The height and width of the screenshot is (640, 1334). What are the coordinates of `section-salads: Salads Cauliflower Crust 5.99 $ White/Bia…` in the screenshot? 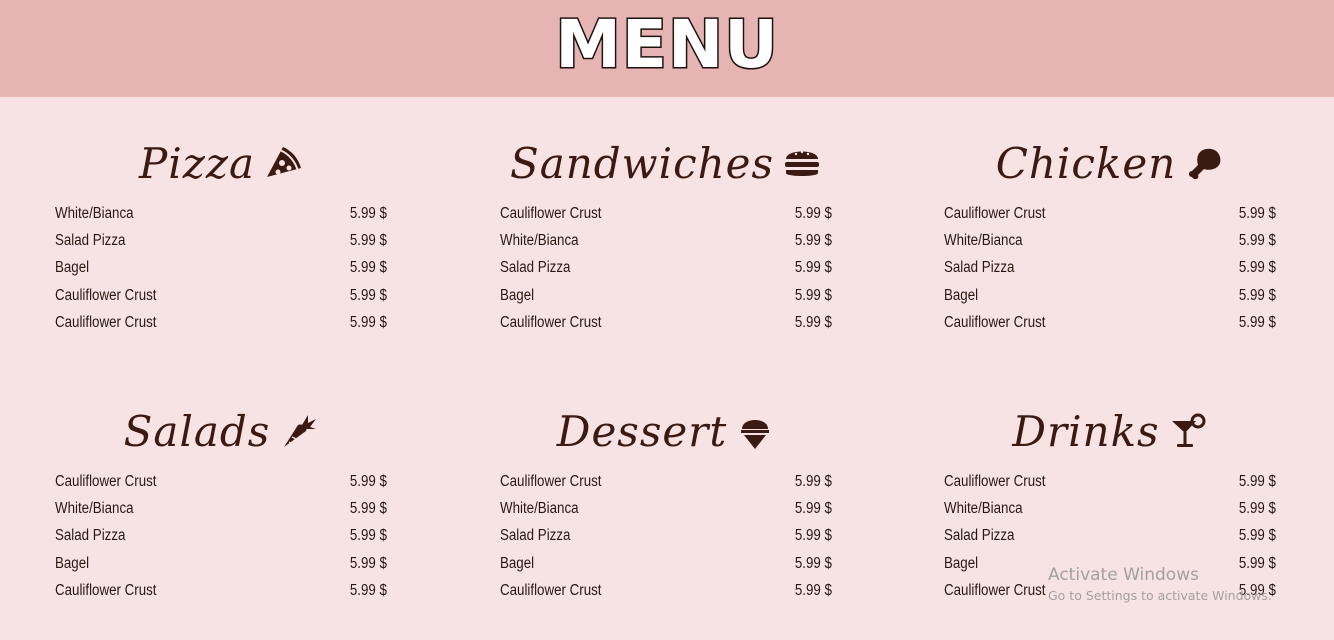 It's located at (222, 500).